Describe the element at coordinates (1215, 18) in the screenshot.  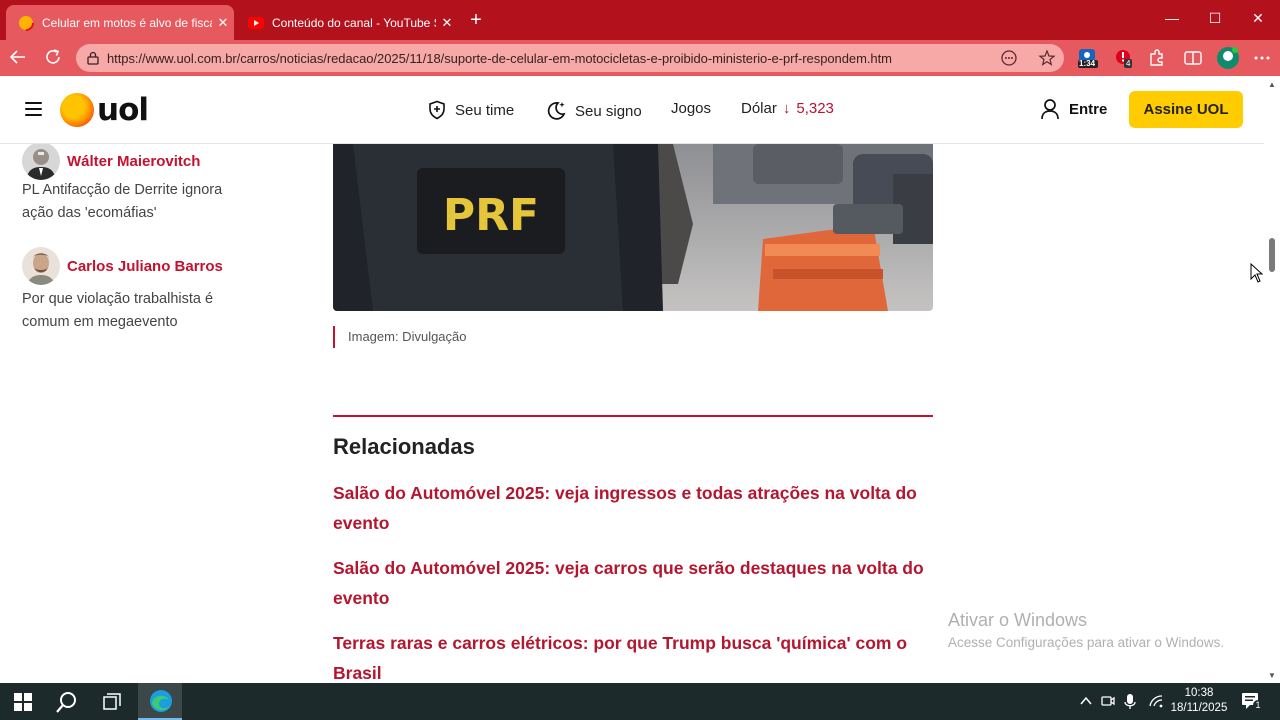
I see `maximize-button: ☐` at that location.